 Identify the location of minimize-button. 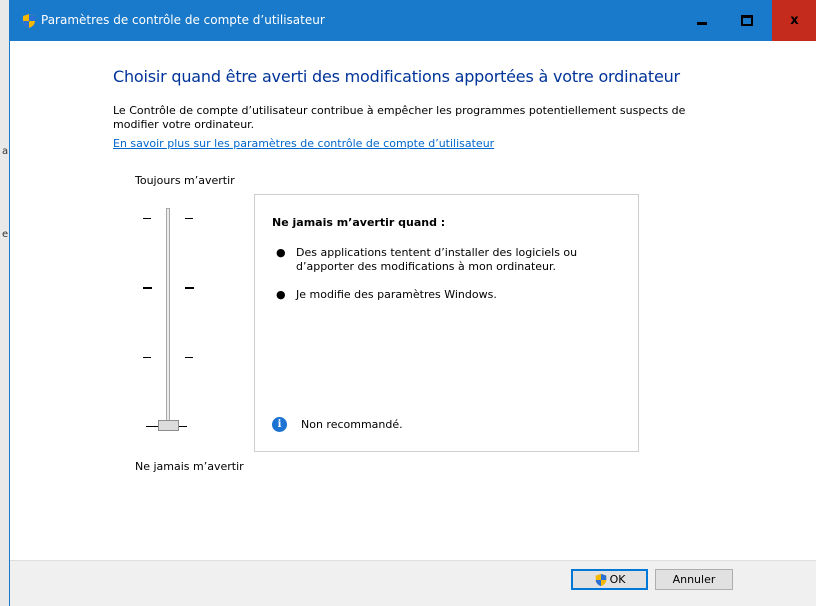
(701, 20).